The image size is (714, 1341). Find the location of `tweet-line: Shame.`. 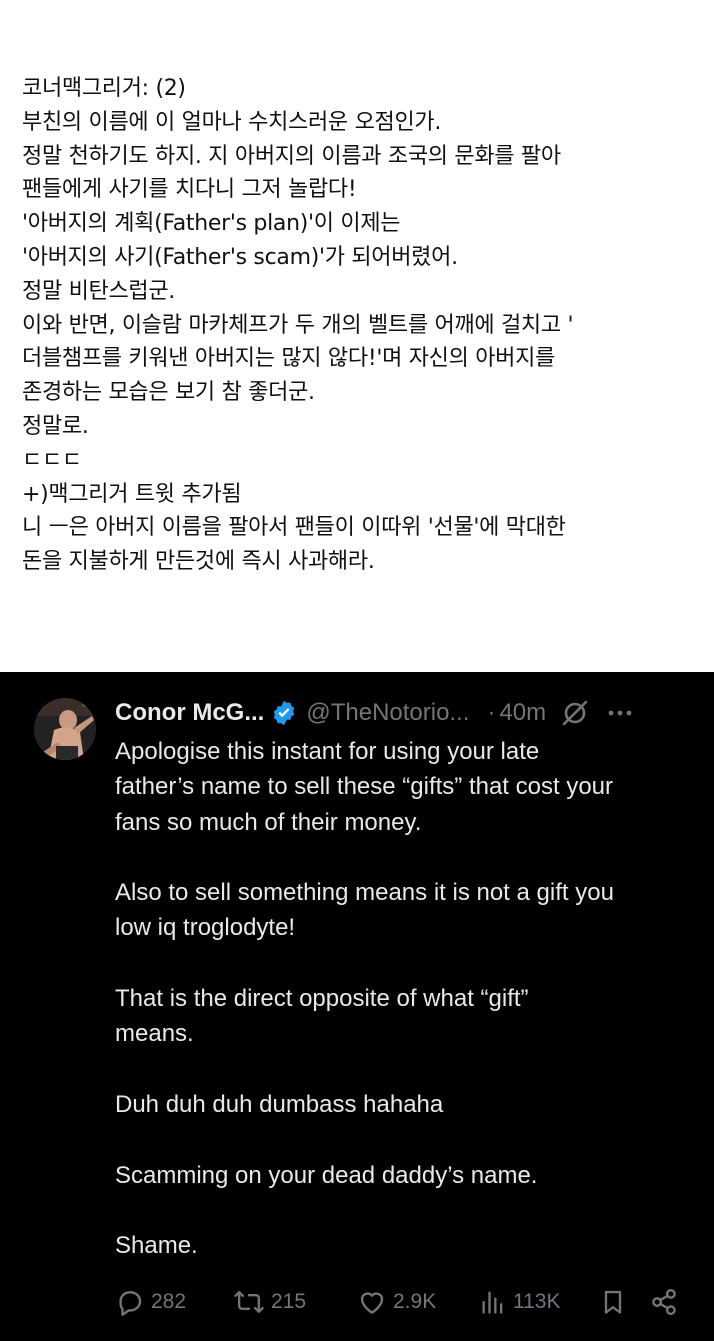

tweet-line: Shame. is located at coordinates (156, 1246).